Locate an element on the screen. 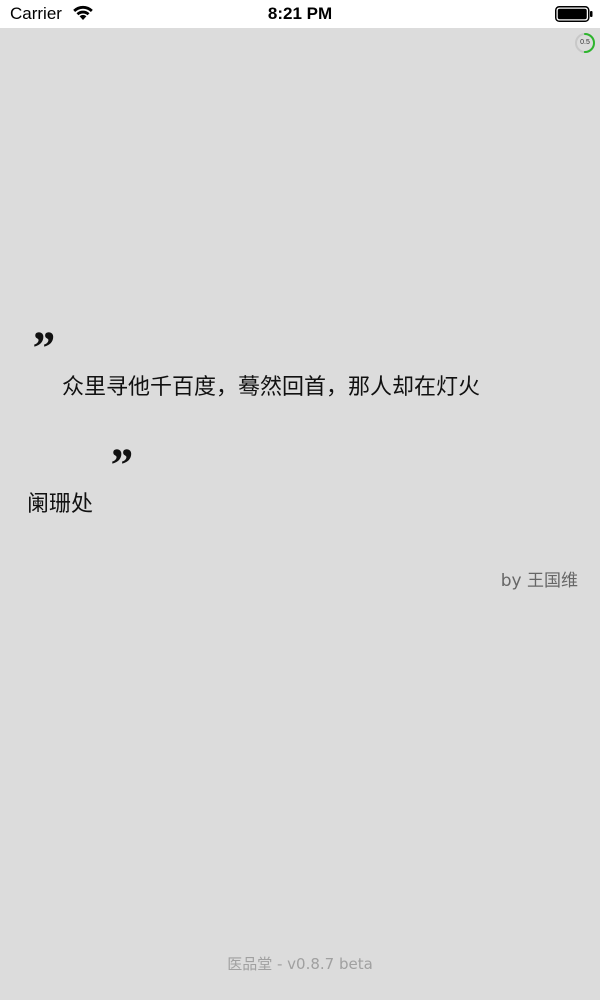  quote-author: by 王国维 is located at coordinates (539, 581).